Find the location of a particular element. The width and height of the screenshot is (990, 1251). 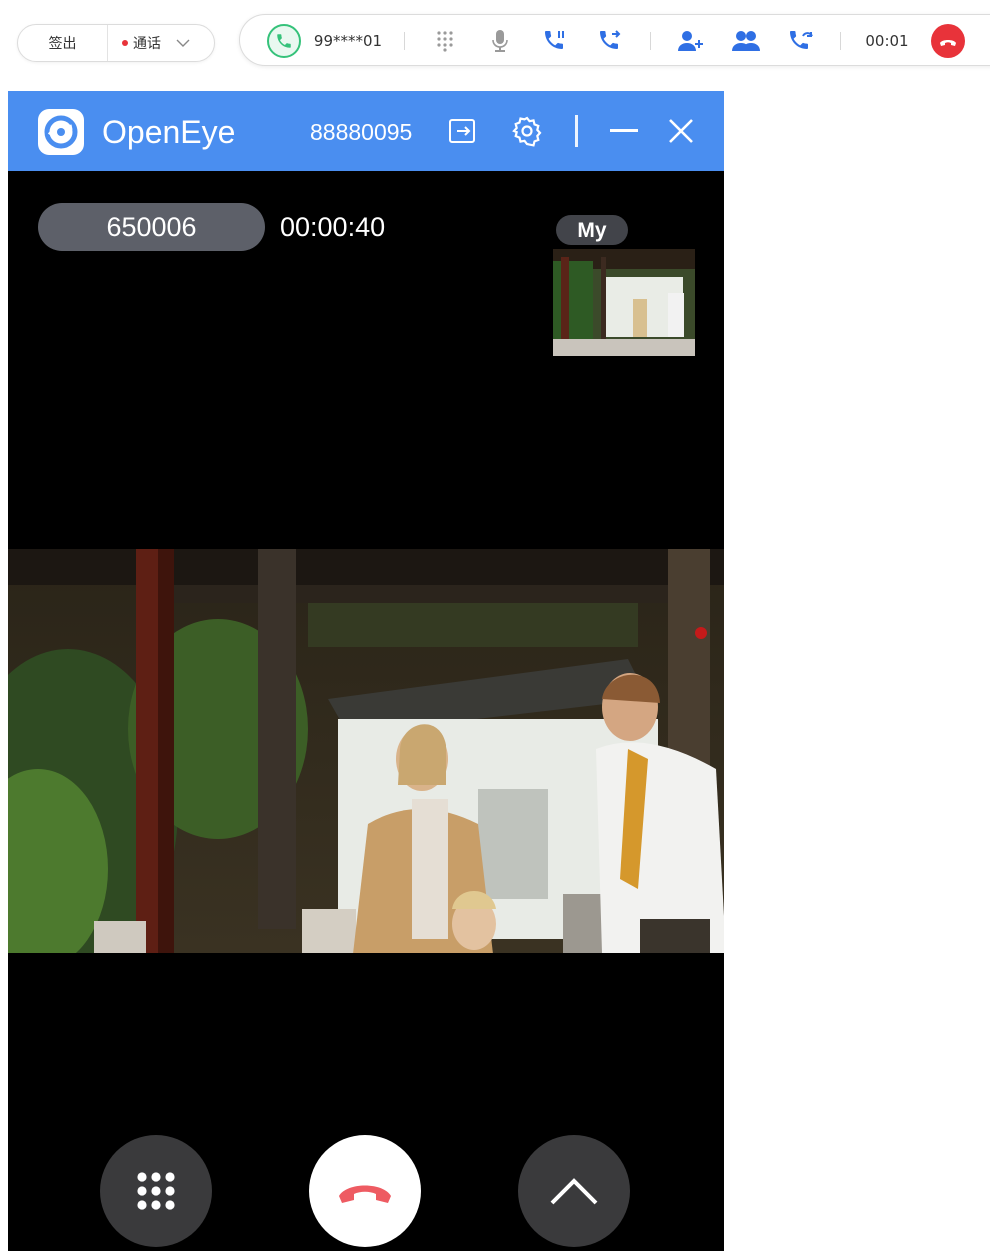

call-number: 99****01 is located at coordinates (348, 41).